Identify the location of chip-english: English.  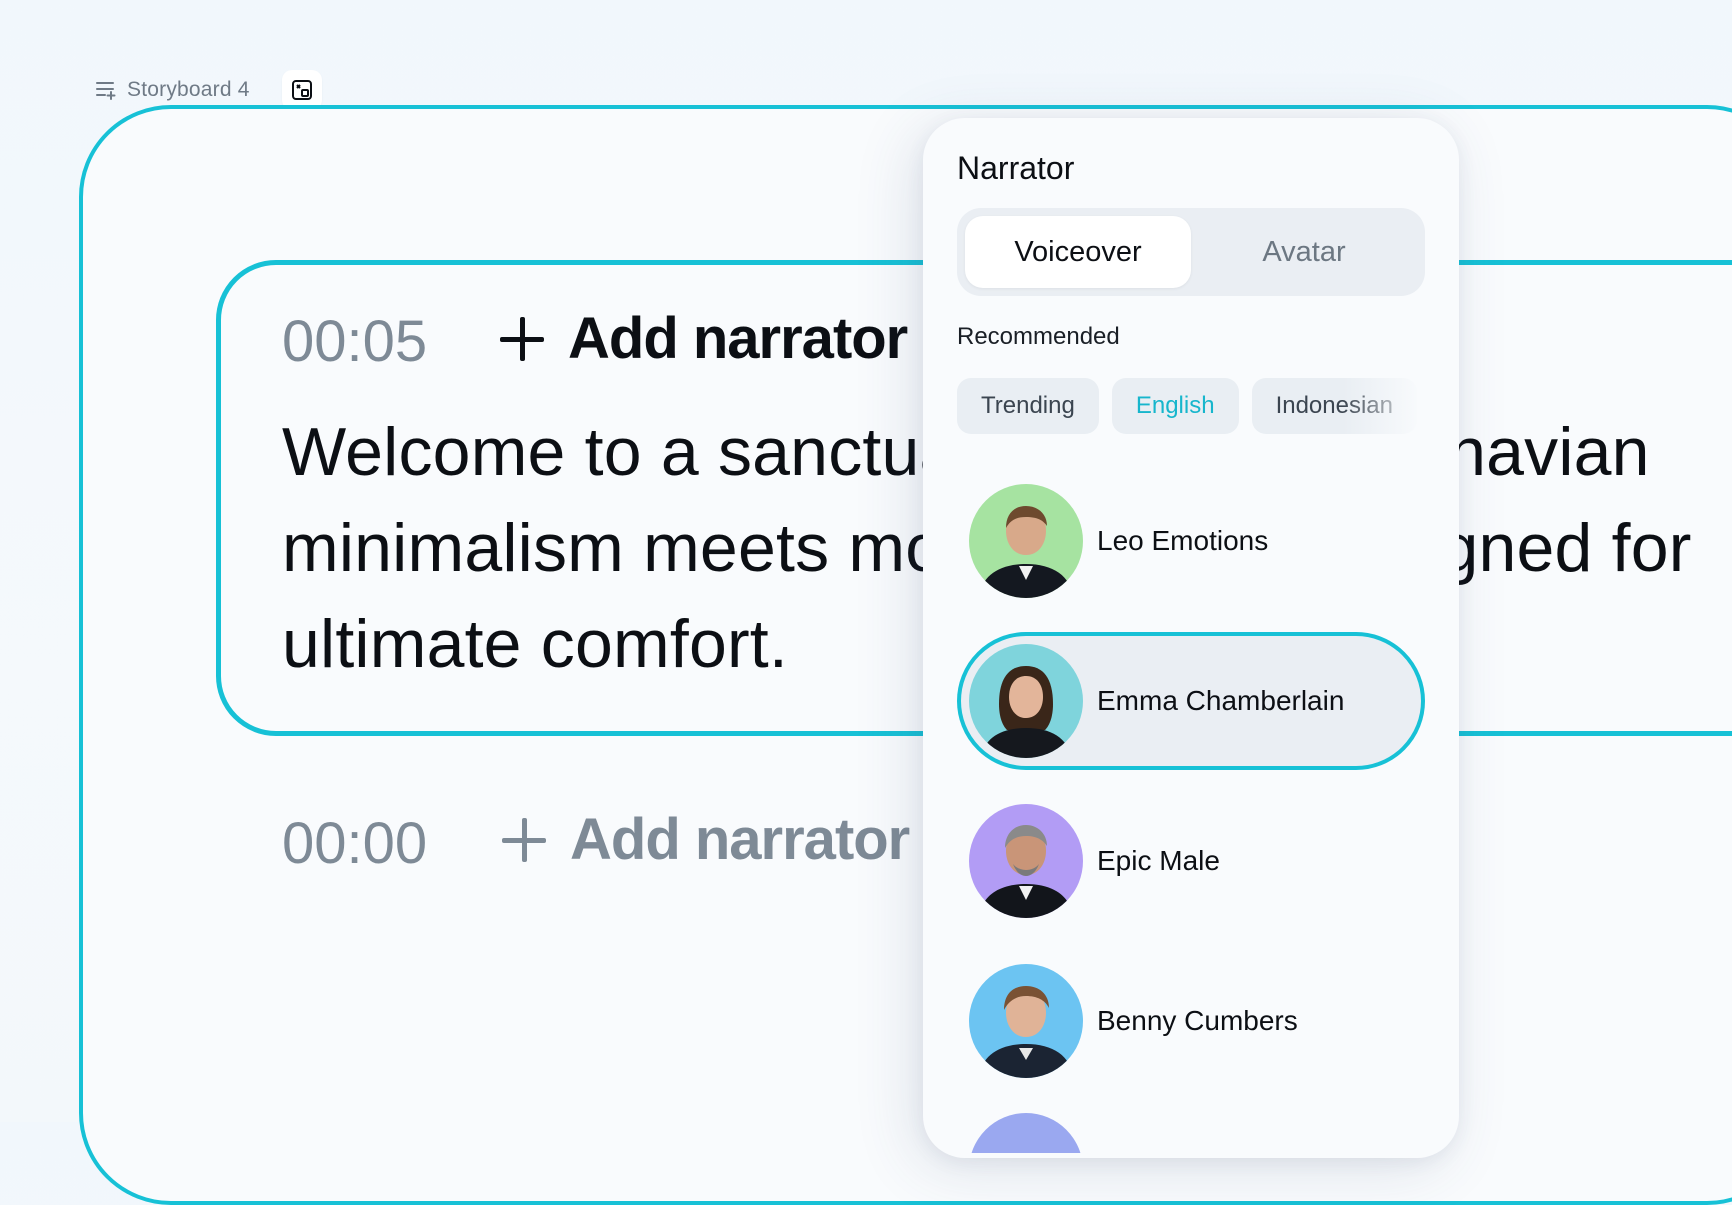
(1175, 406).